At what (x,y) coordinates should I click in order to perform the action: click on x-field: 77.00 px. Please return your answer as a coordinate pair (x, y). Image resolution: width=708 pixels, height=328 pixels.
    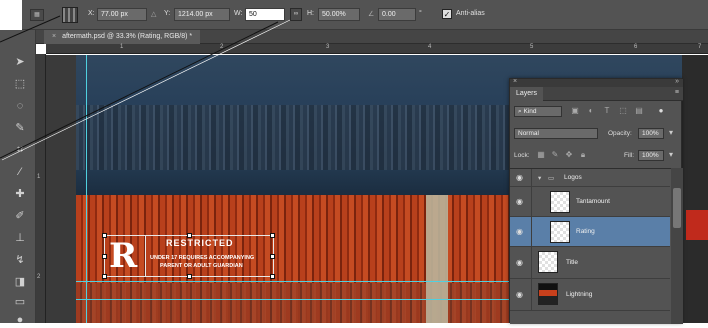
    Looking at the image, I should click on (122, 14).